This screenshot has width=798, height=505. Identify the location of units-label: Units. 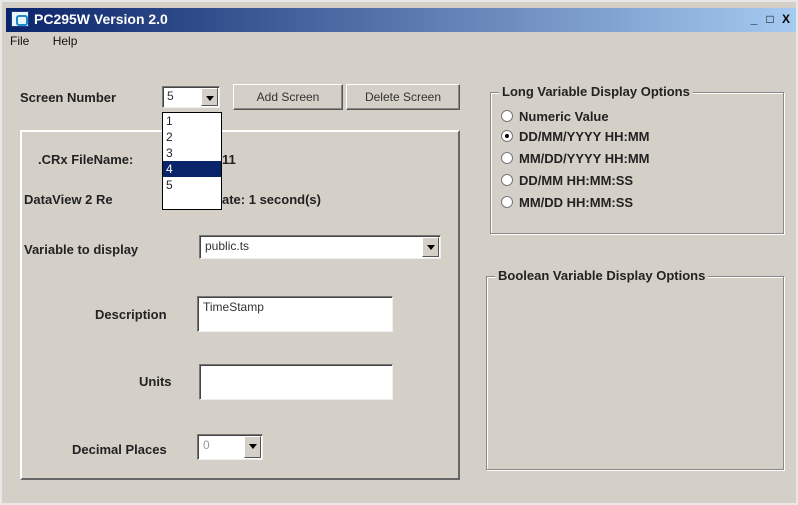
(155, 381).